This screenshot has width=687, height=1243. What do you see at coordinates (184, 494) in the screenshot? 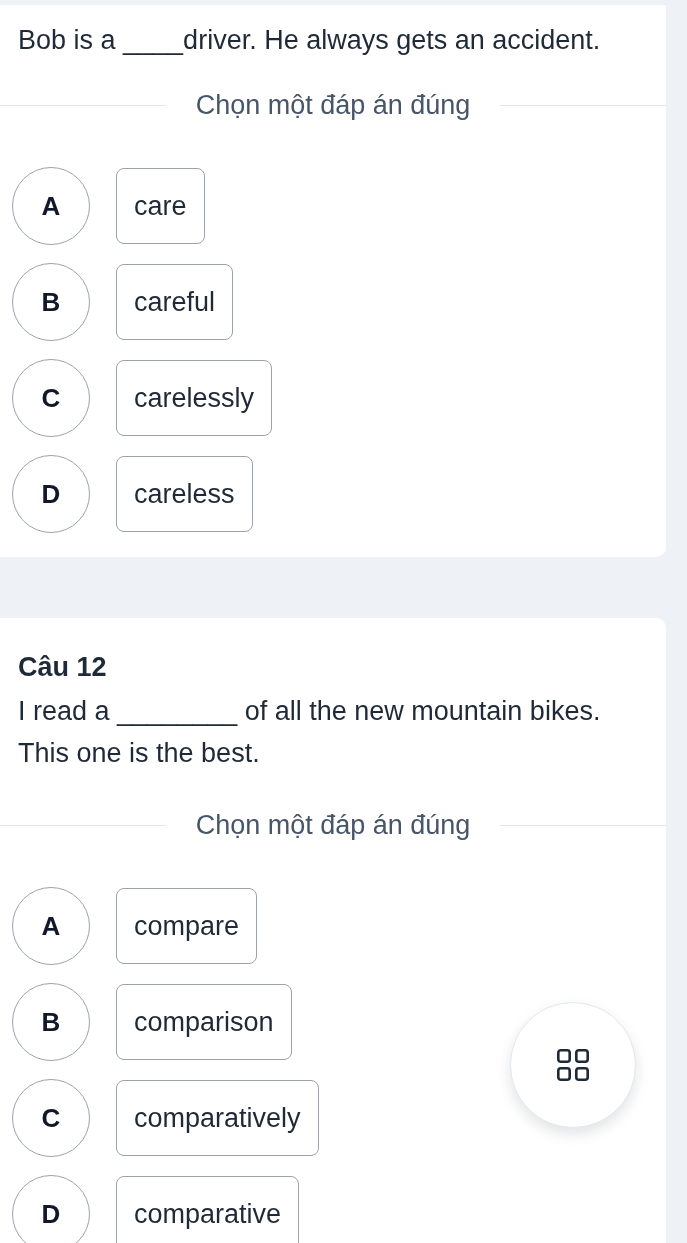
I see `option-button: careless` at bounding box center [184, 494].